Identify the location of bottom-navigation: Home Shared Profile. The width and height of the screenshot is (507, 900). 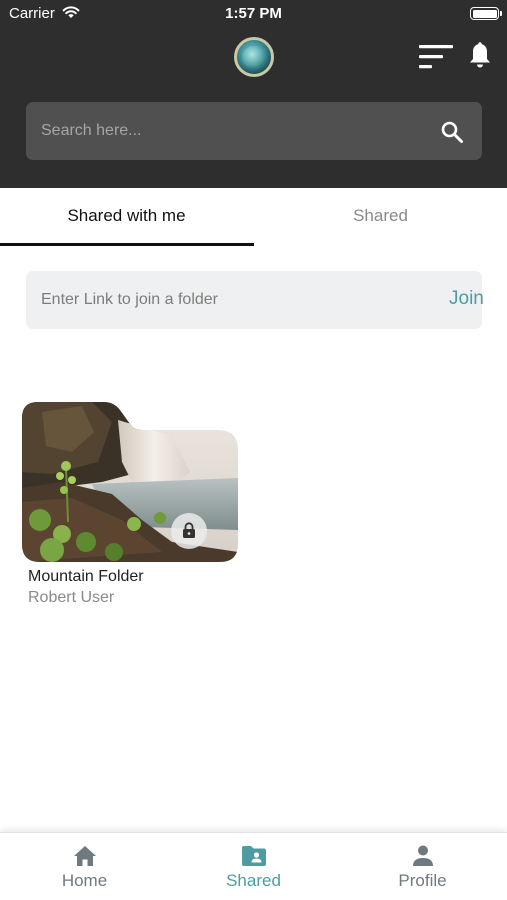
(253, 866).